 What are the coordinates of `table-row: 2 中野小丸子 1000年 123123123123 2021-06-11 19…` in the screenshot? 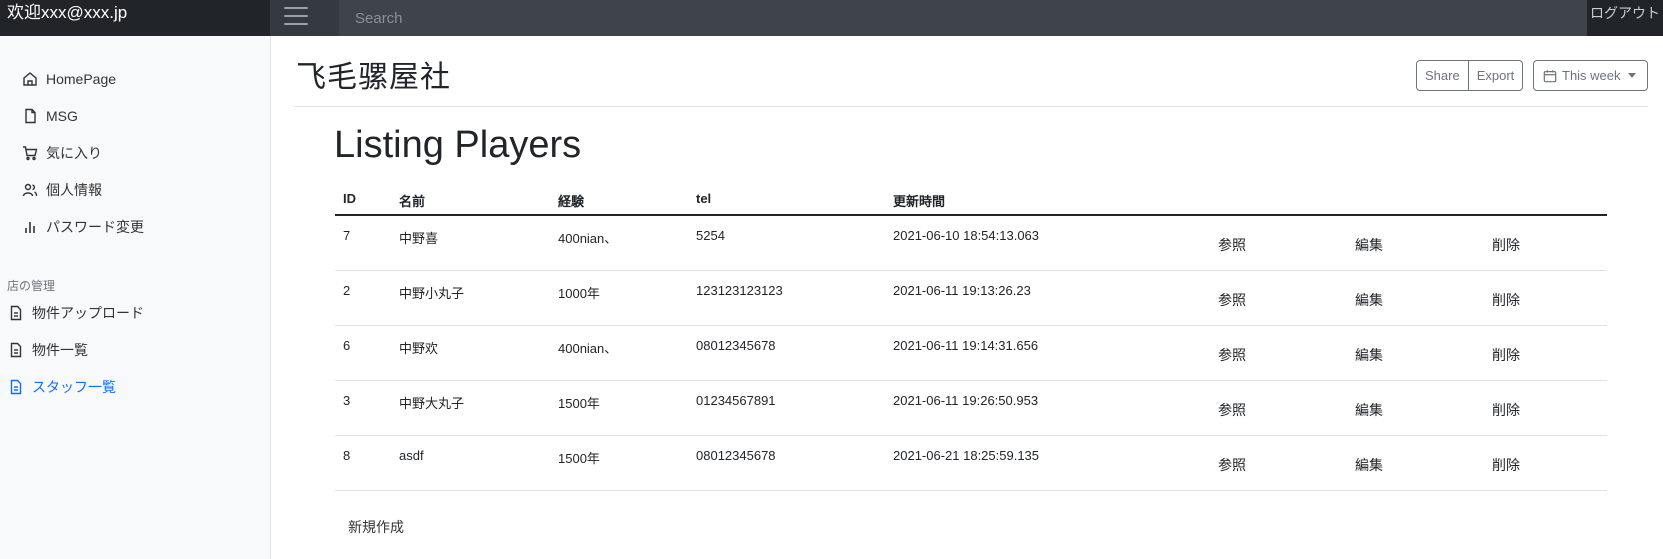 It's located at (971, 298).